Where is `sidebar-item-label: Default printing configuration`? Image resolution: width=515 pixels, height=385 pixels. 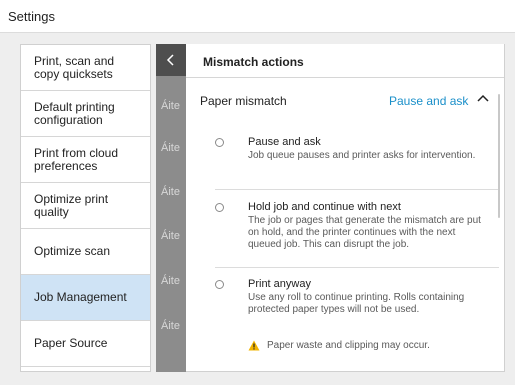 sidebar-item-label: Default printing configuration is located at coordinates (74, 113).